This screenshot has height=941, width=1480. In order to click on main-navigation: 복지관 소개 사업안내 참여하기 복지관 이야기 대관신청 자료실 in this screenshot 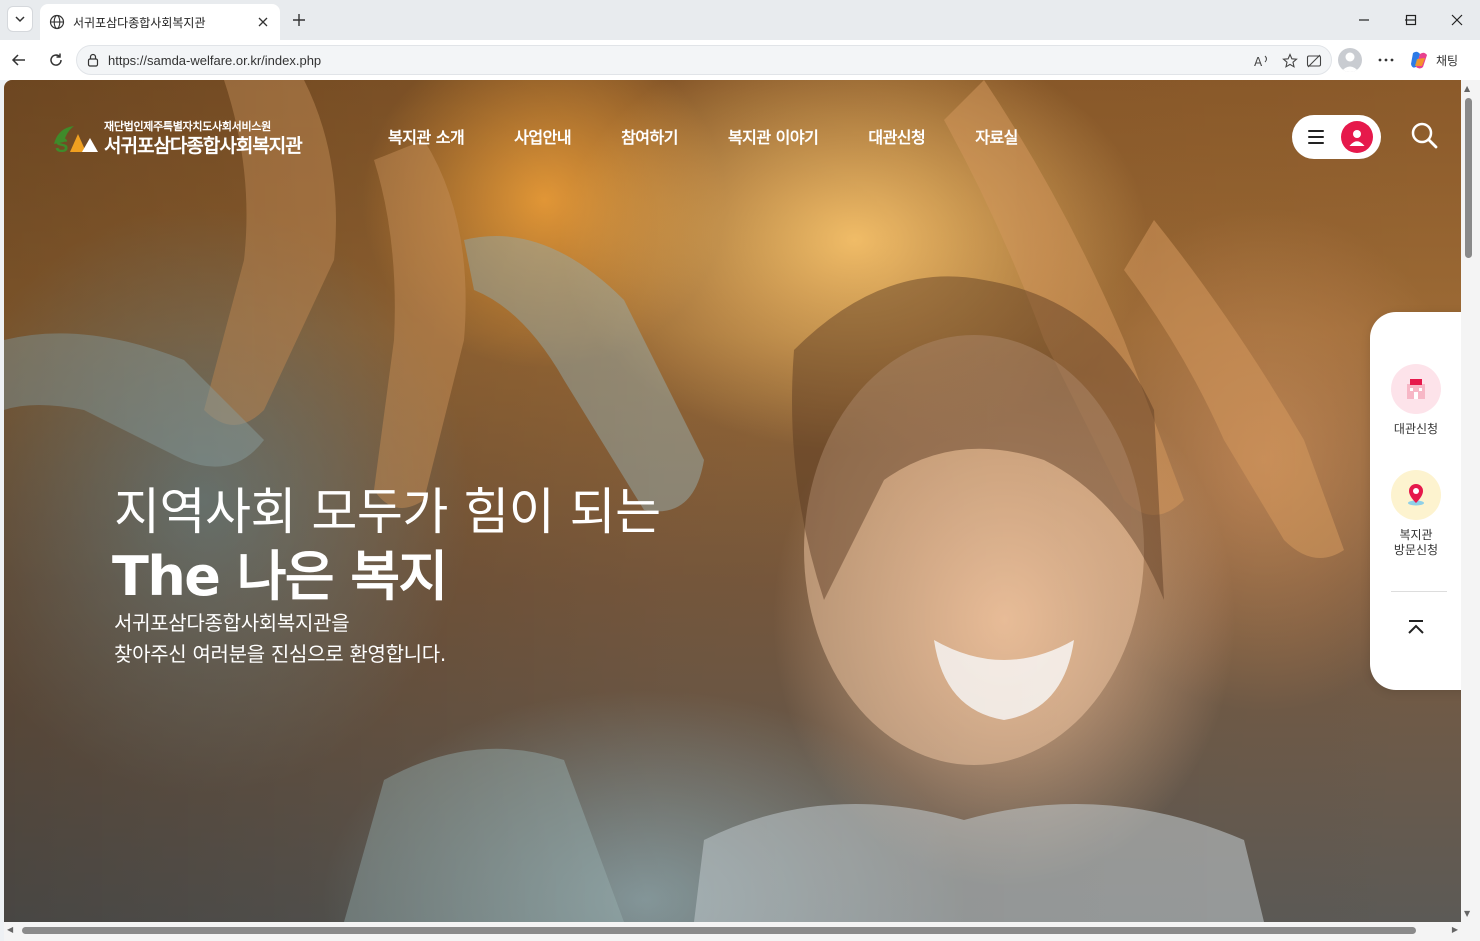, I will do `click(728, 136)`.